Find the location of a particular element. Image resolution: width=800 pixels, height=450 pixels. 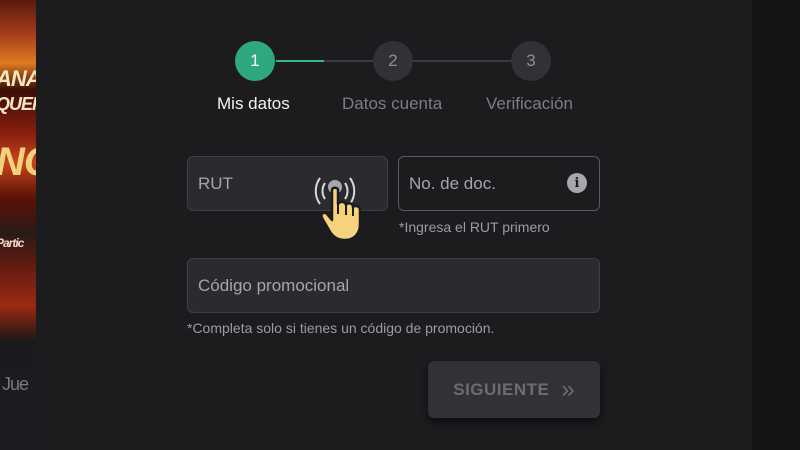

doc-number-hint: *Ingresa el RUT primero is located at coordinates (474, 227).